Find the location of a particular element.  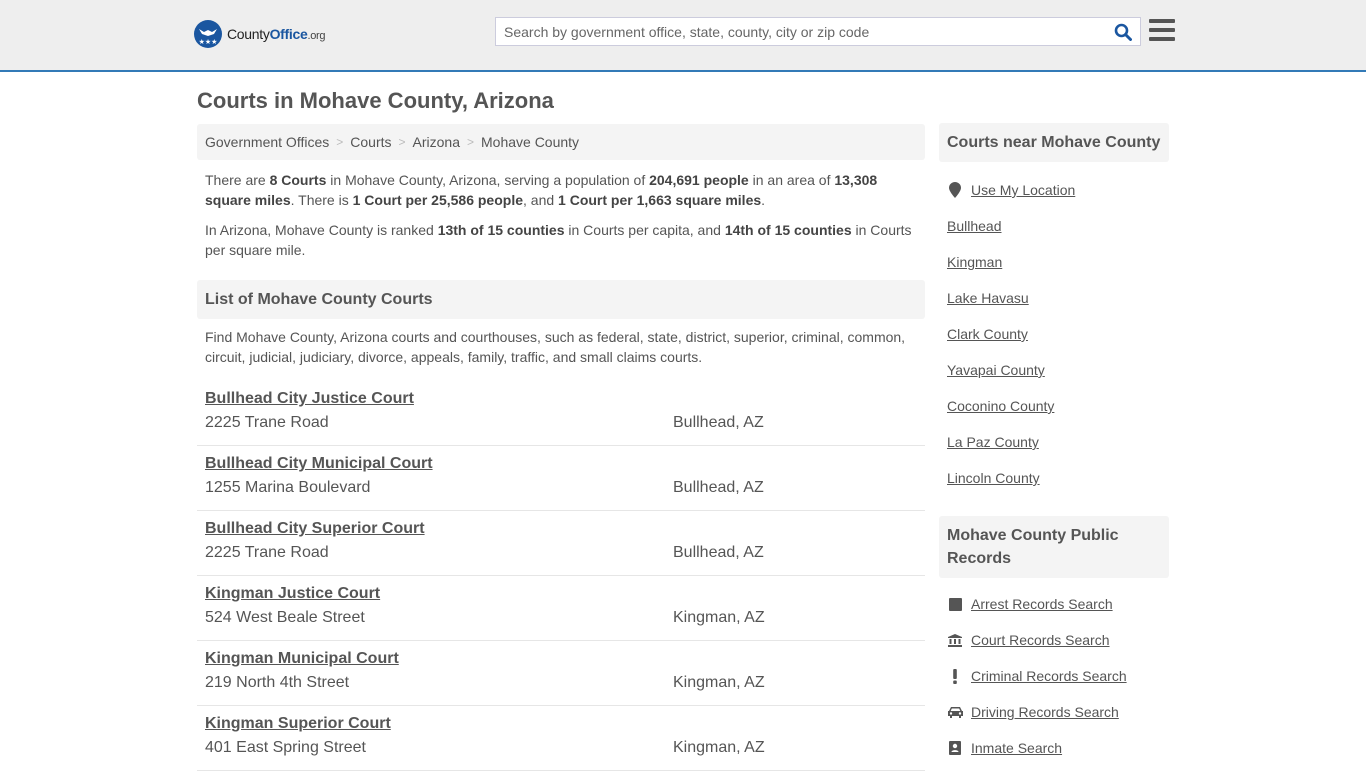

courthouse-icon is located at coordinates (955, 640).